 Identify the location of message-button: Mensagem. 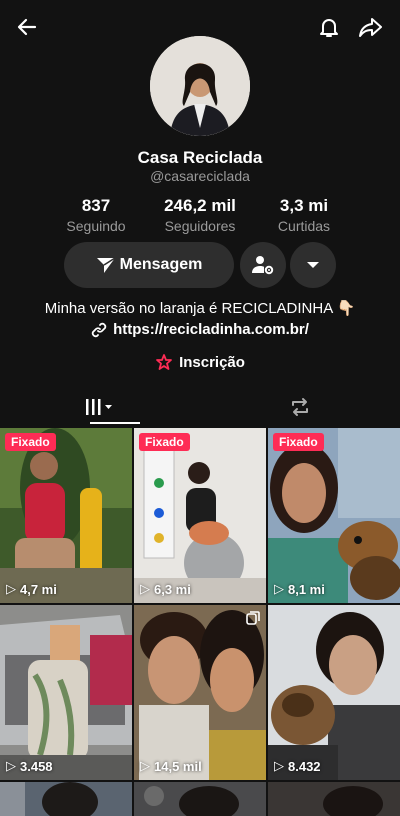
(149, 265).